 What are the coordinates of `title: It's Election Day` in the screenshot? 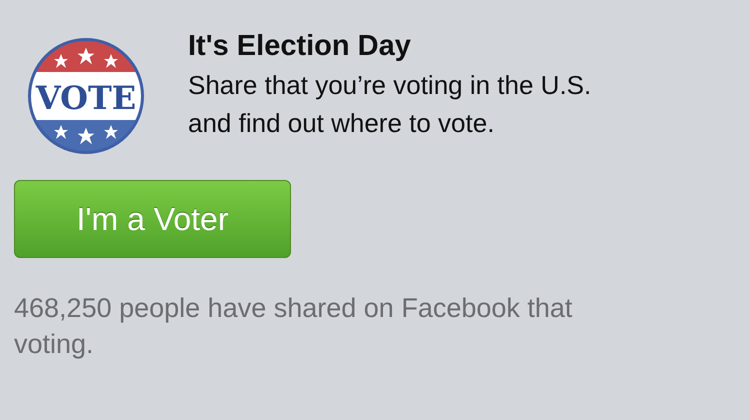 It's located at (300, 46).